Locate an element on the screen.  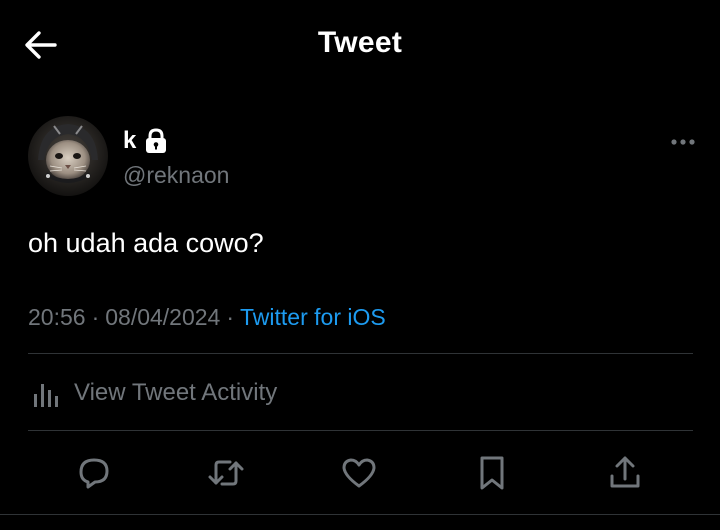
view-tweet-activity-button: View Tweet Activity is located at coordinates (152, 393).